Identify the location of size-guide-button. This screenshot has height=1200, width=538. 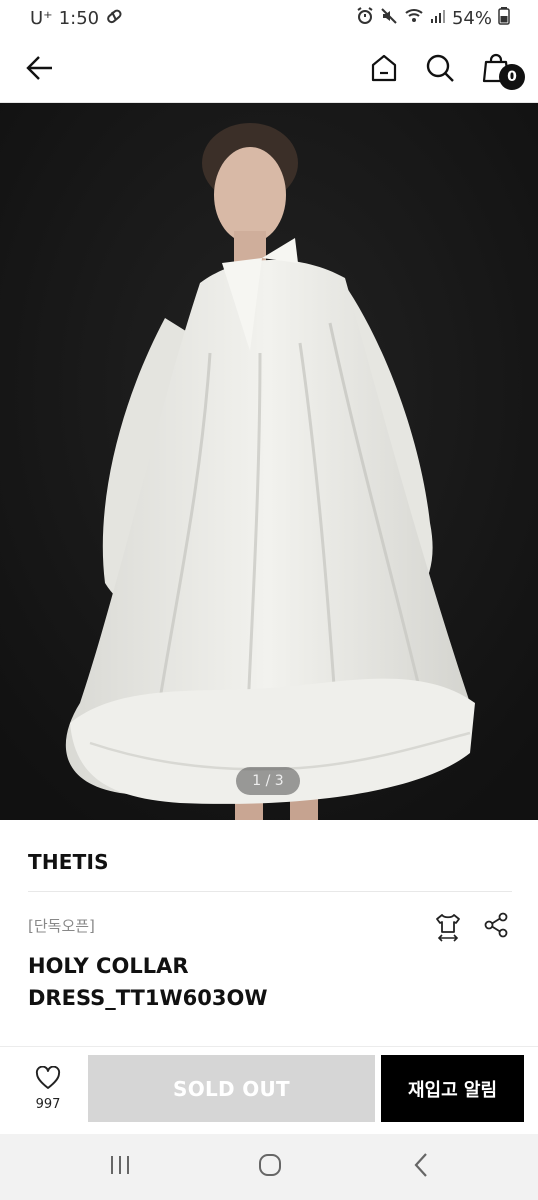
(448, 929).